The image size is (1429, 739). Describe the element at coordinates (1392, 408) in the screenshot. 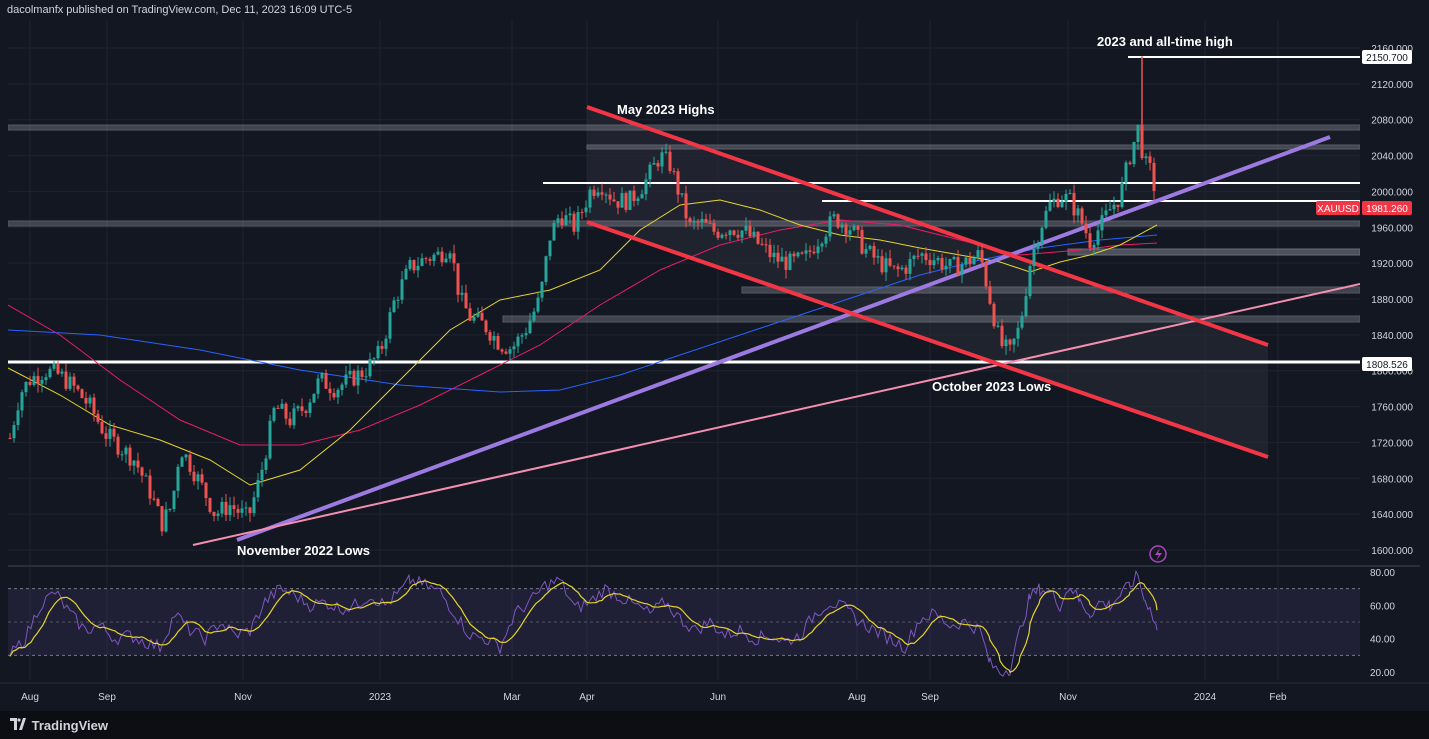

I see `y-tick-label: 1760.000` at that location.